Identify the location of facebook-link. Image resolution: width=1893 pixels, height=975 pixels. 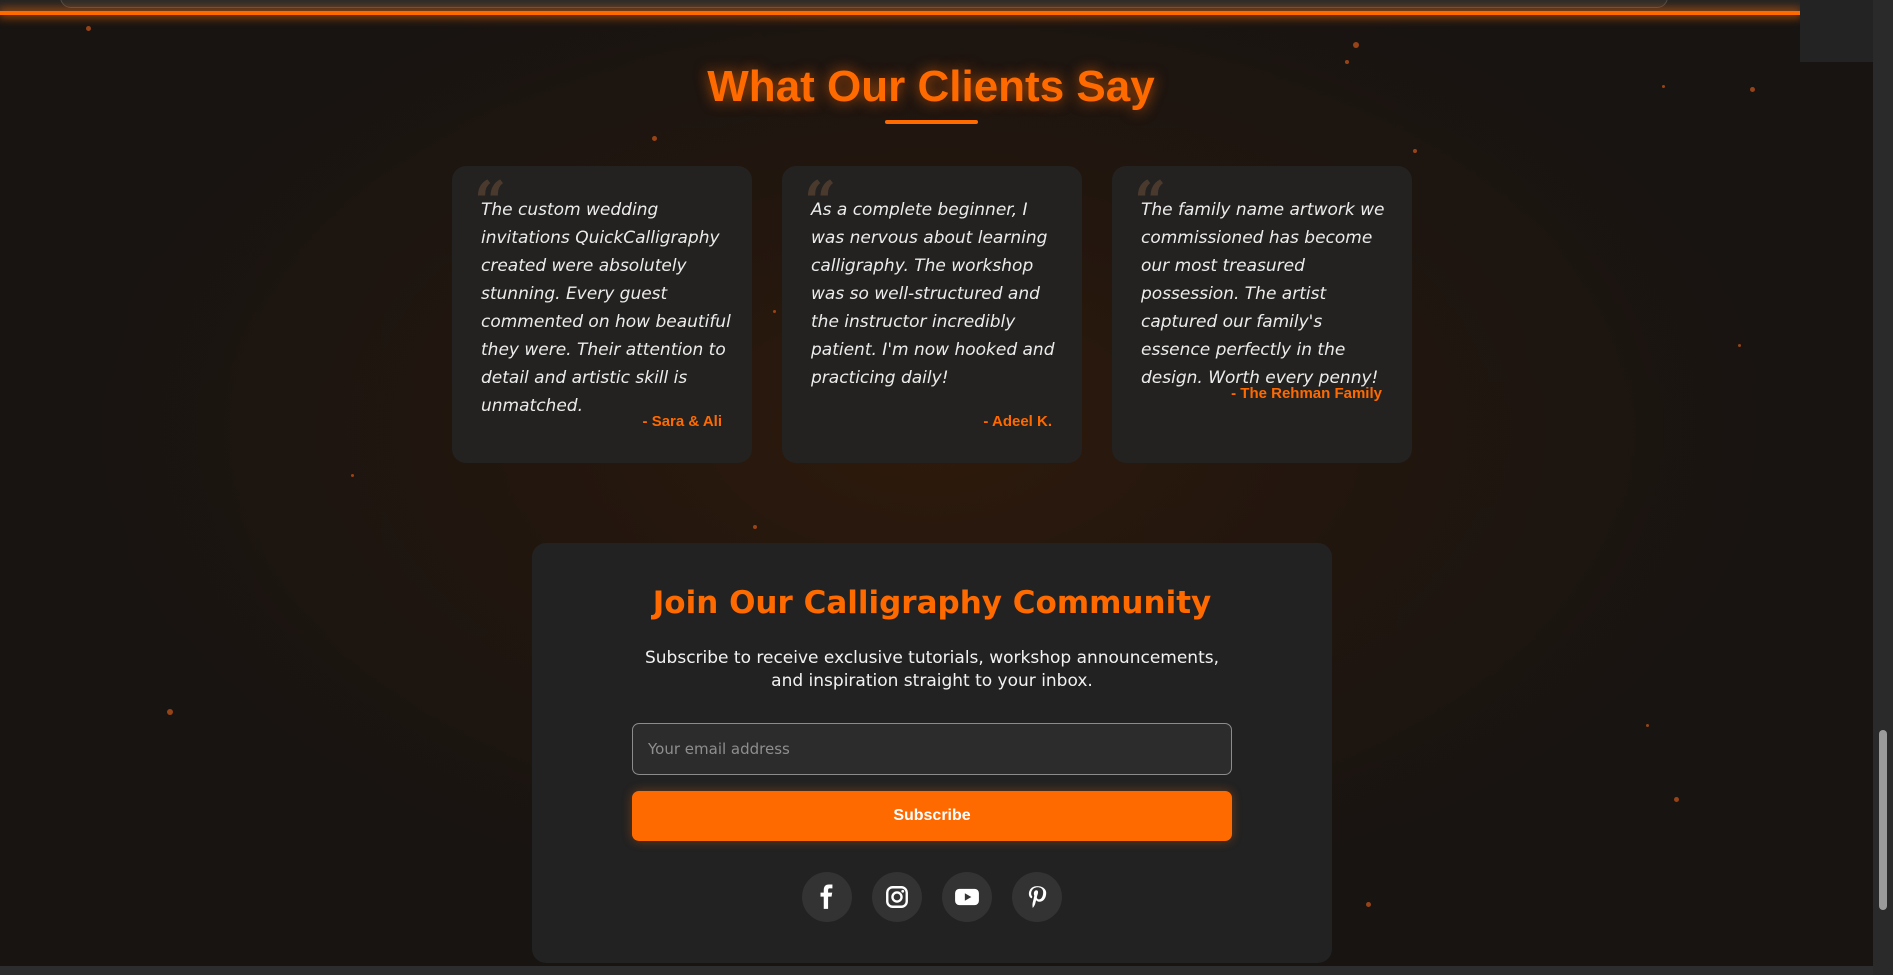
(827, 897).